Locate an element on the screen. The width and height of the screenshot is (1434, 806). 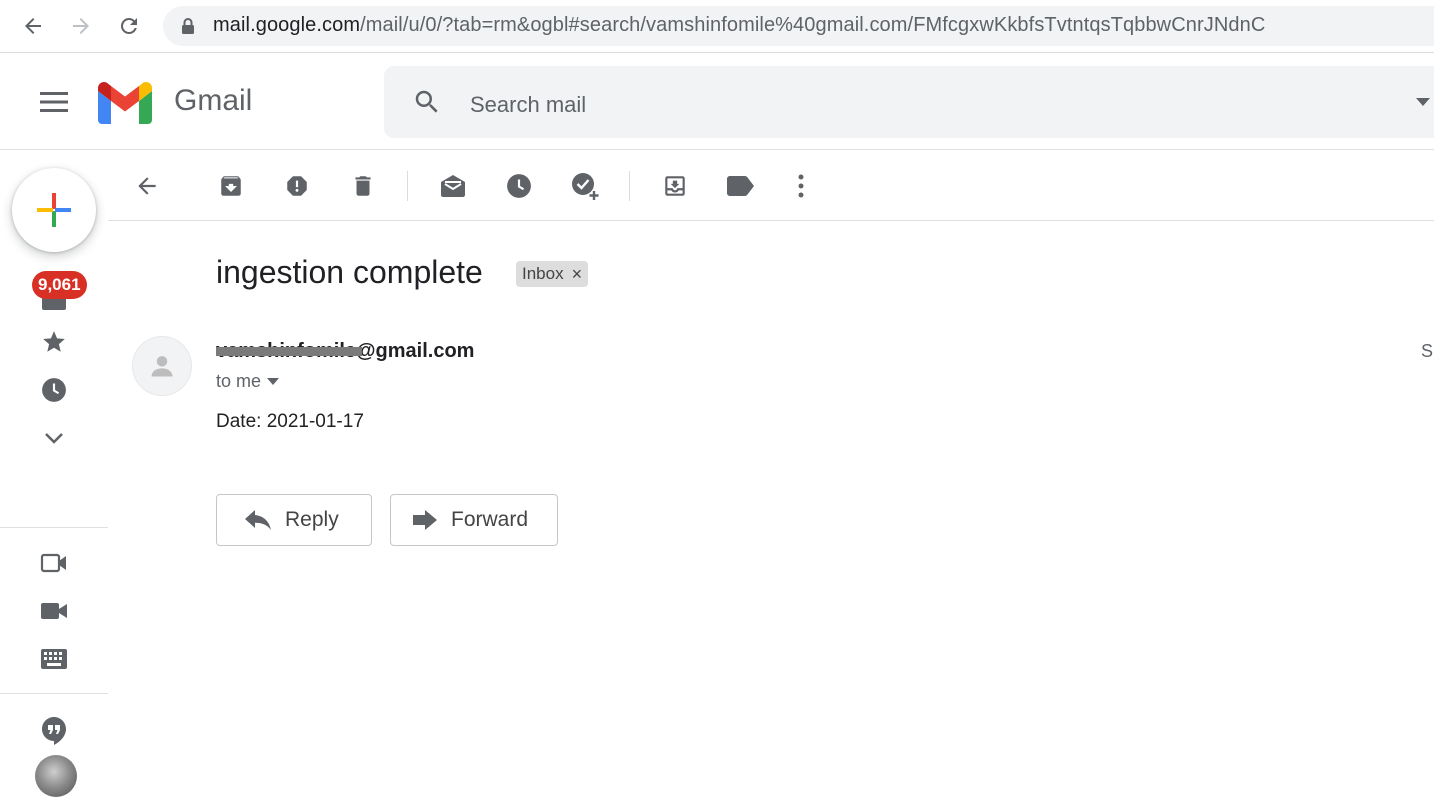
star-icon is located at coordinates (54, 342).